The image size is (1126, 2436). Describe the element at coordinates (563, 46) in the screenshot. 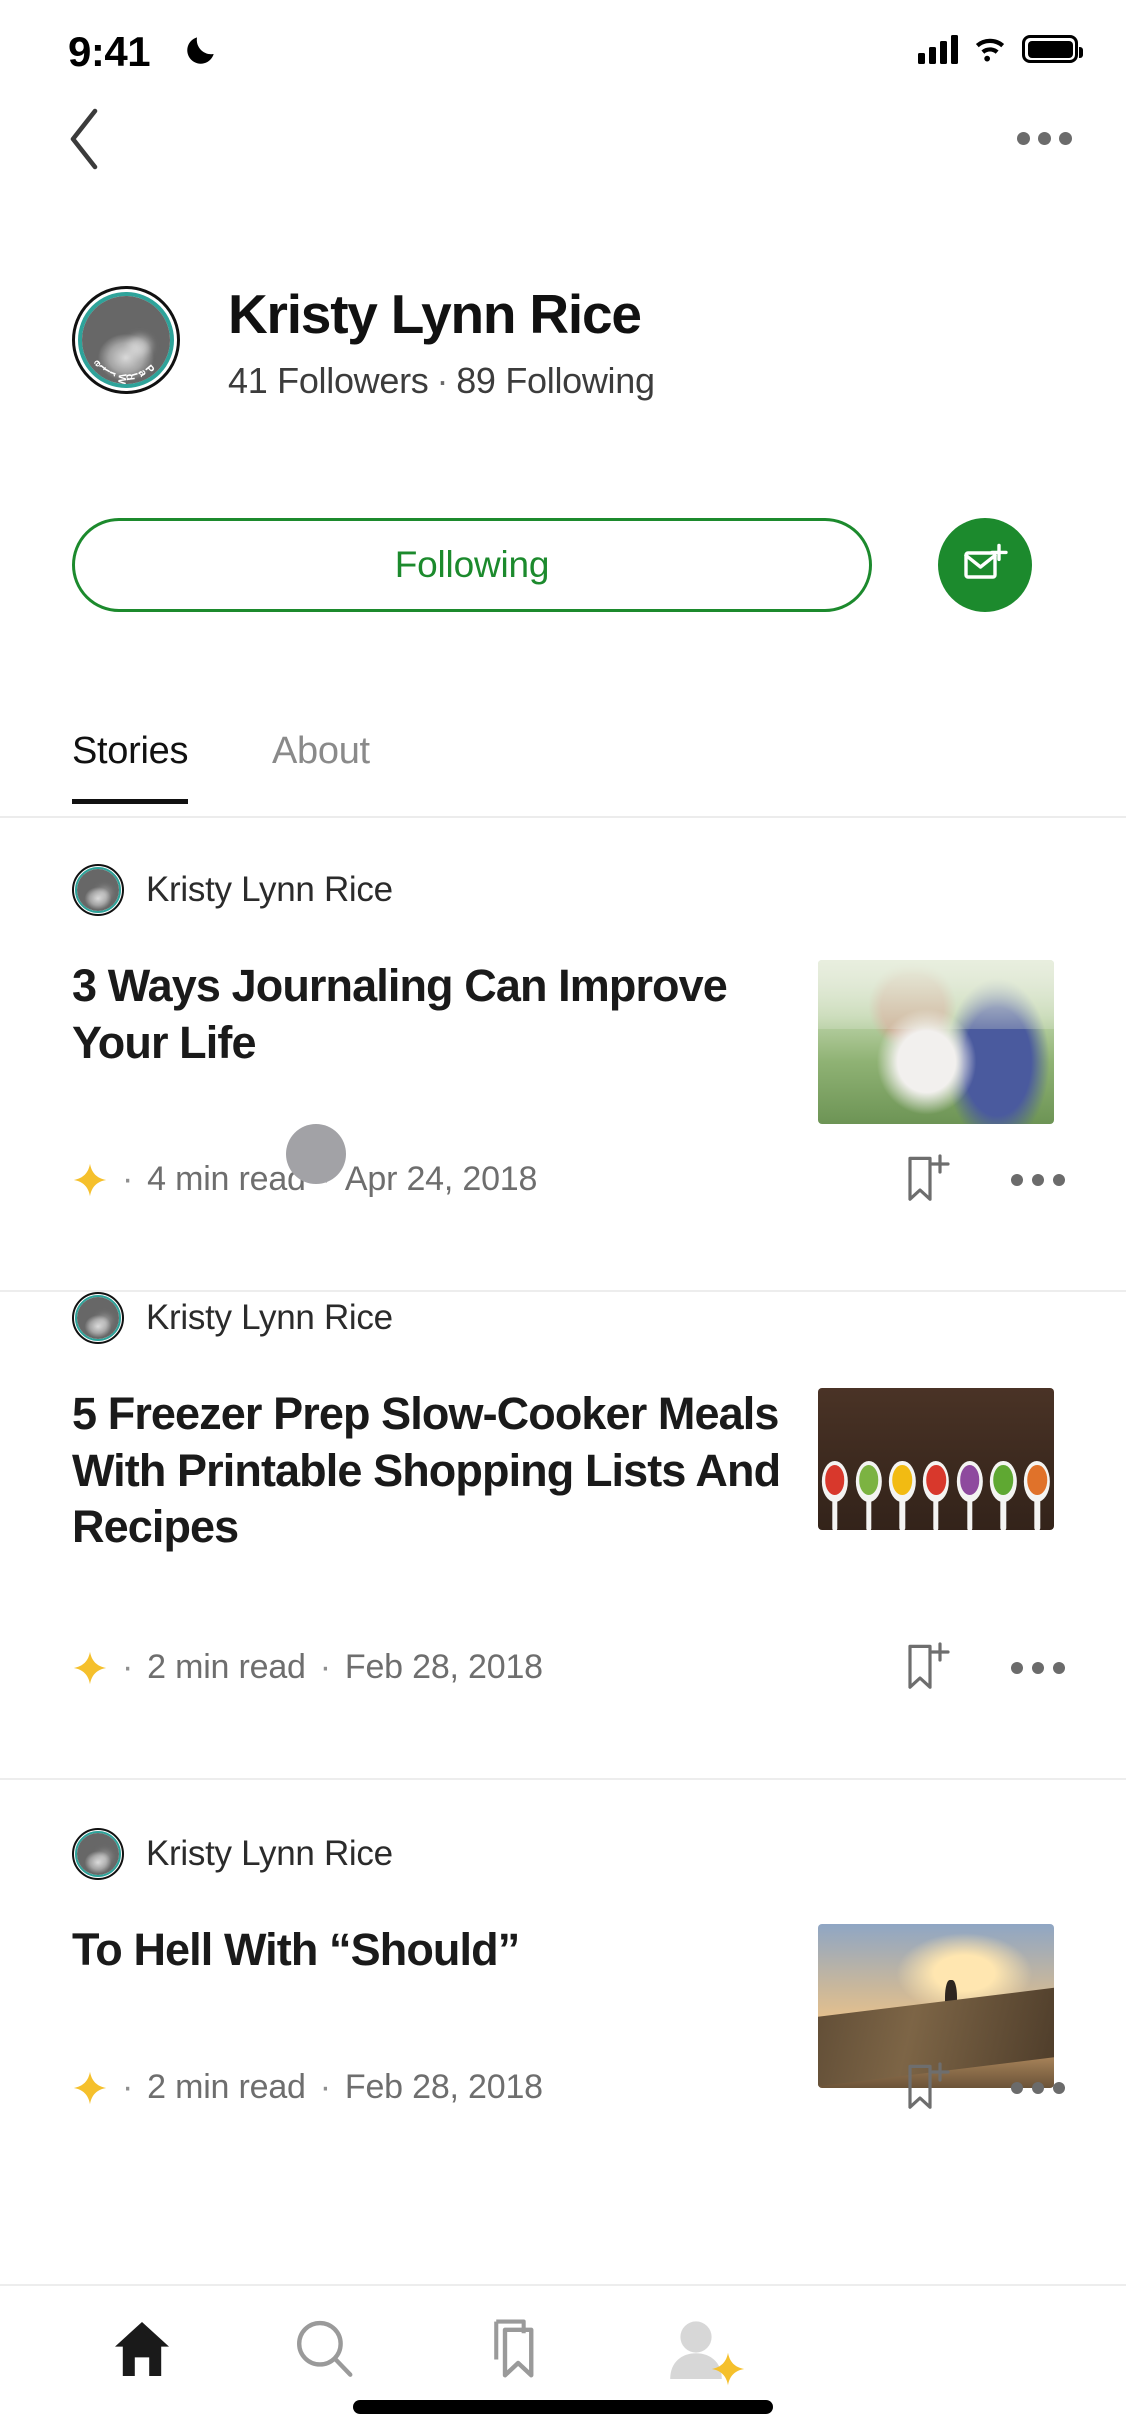

I see `status-bar: 9:41` at that location.